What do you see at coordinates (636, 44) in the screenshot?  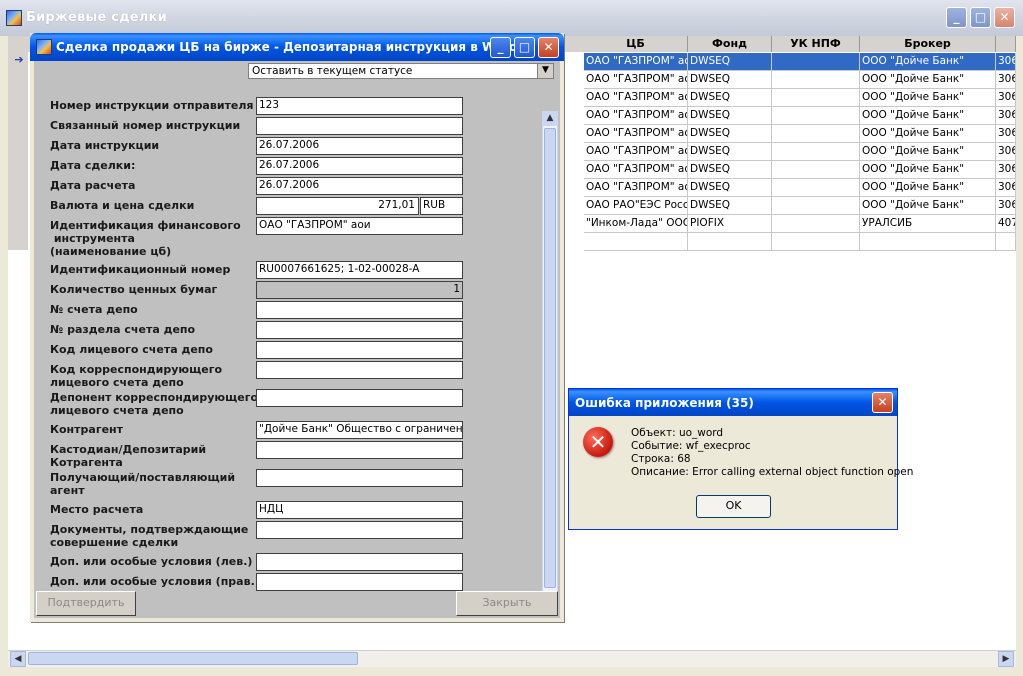 I see `column-header-cb: ЦБ` at bounding box center [636, 44].